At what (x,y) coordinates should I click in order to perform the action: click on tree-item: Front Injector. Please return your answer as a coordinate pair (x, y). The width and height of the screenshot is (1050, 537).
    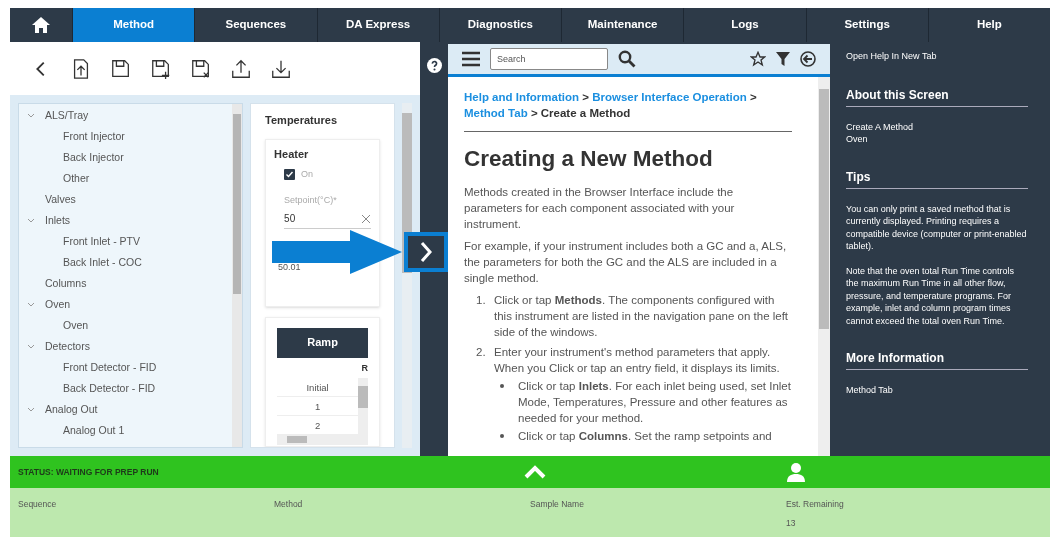
    Looking at the image, I should click on (94, 136).